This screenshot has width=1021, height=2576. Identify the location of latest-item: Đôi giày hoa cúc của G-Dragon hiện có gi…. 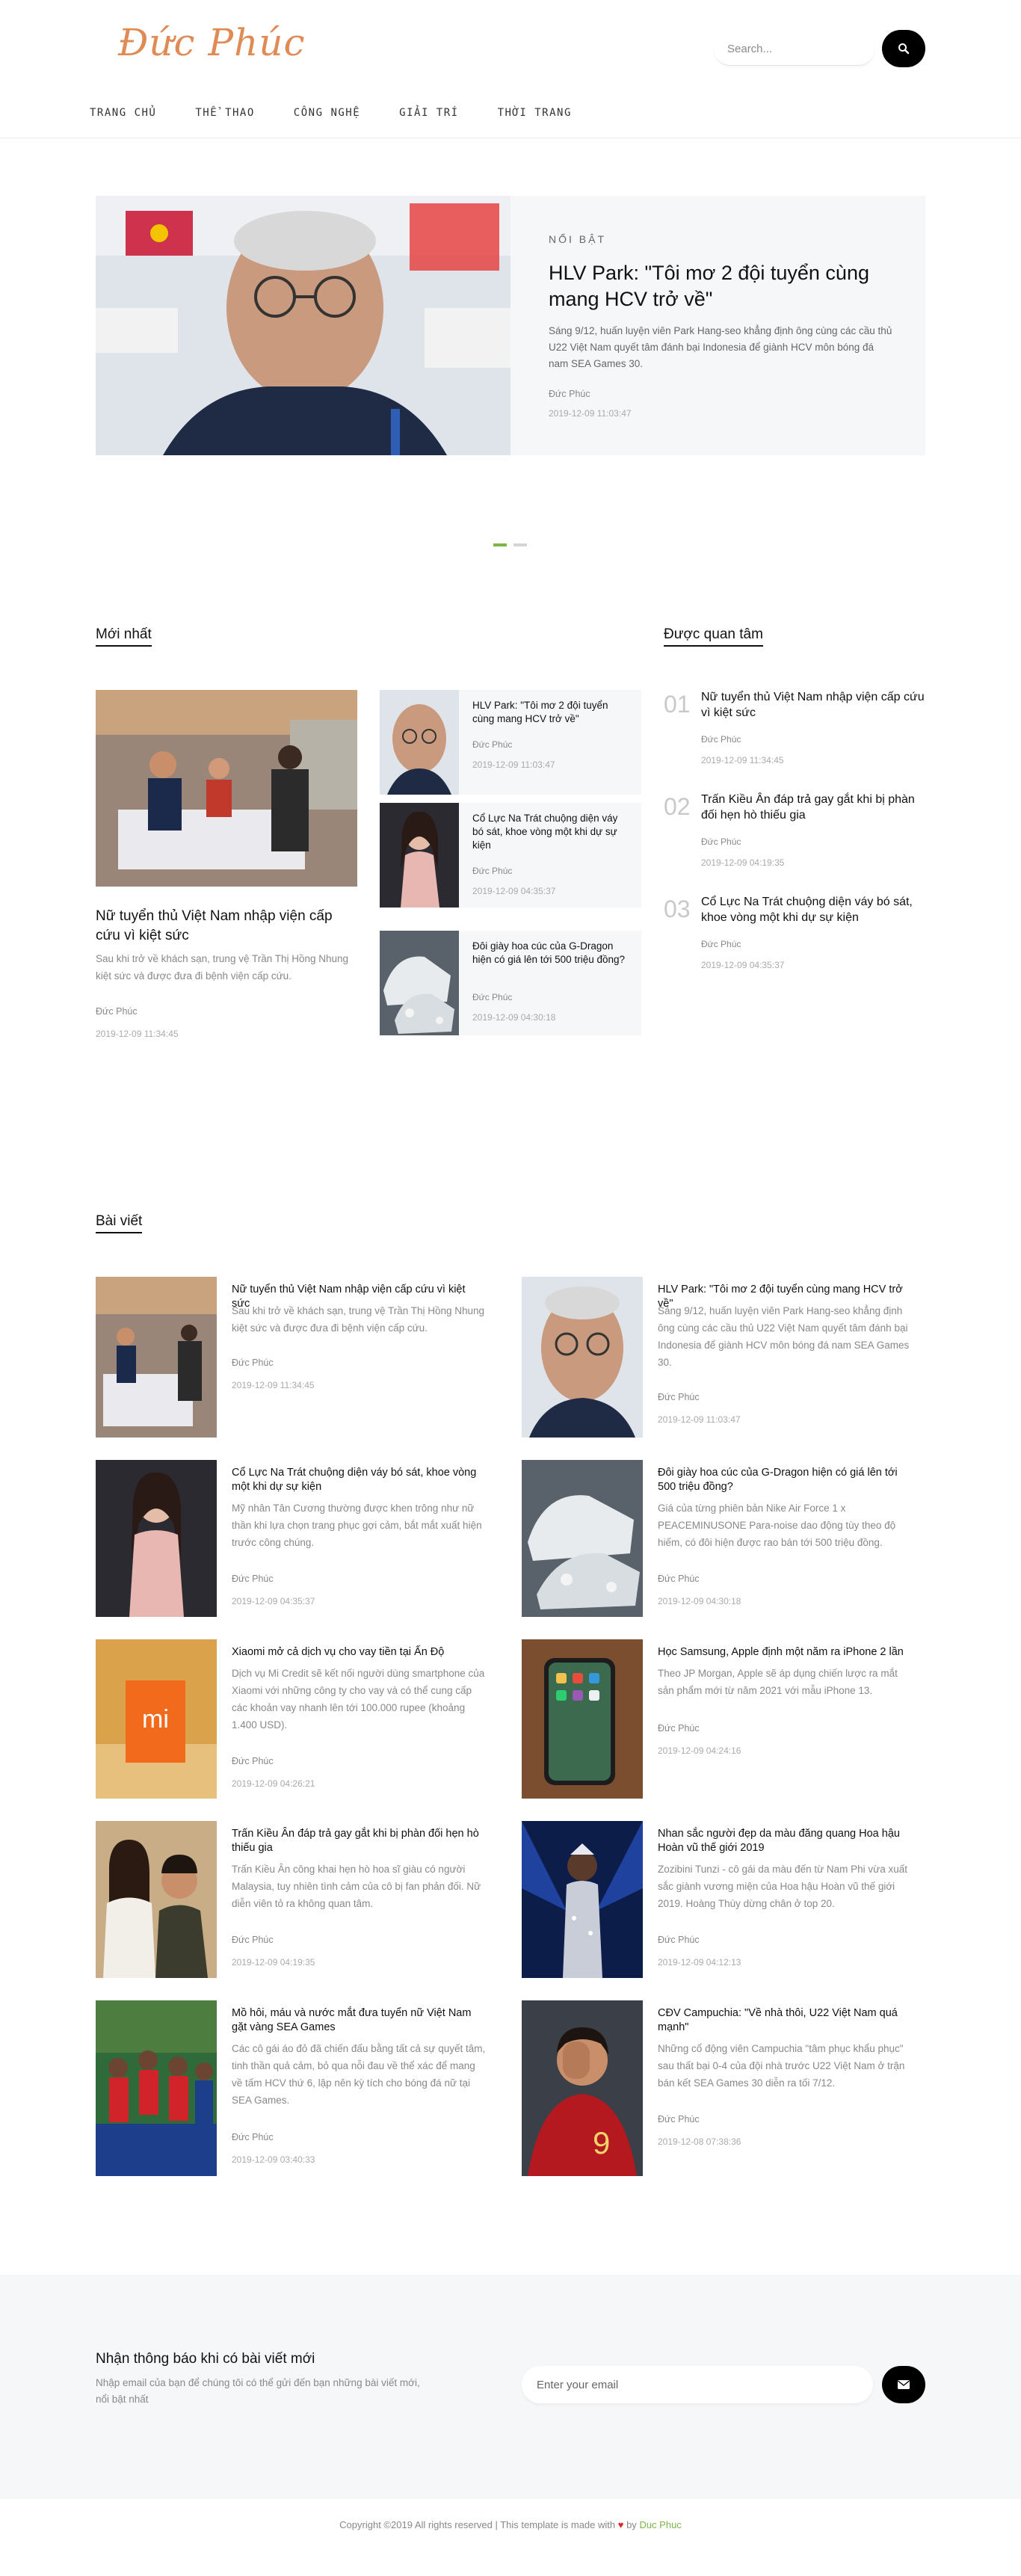
(510, 983).